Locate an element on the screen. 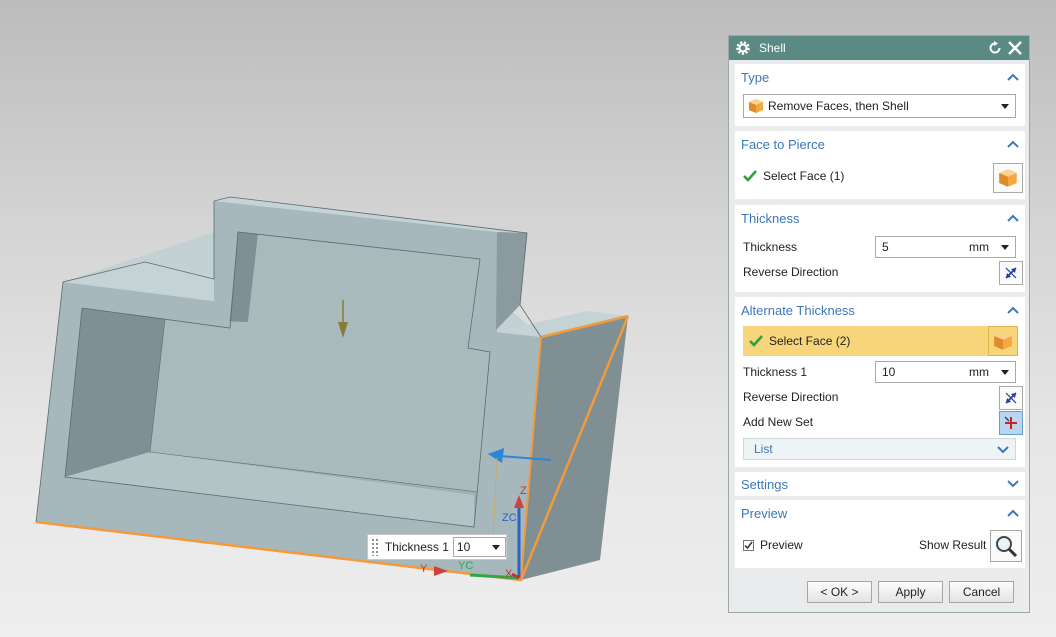  magnifier-icon is located at coordinates (1007, 547).